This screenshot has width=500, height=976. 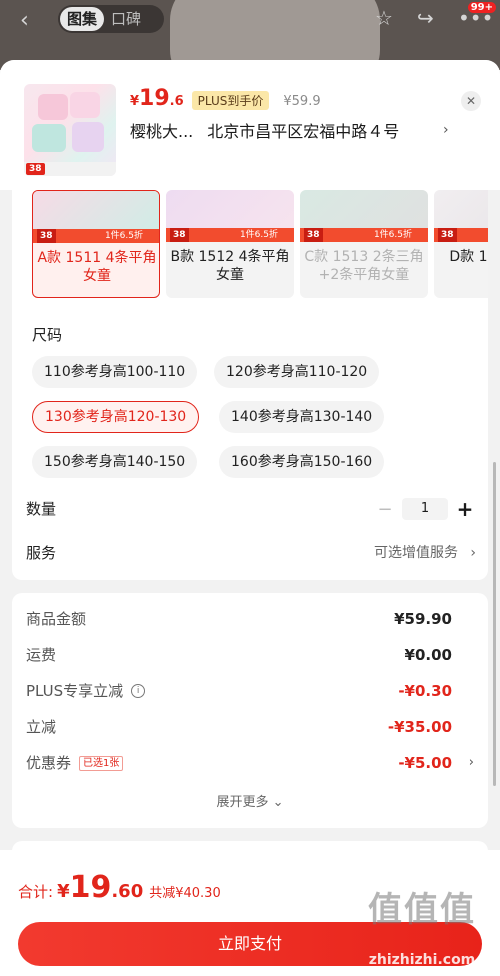 I want to click on quantity-input: 1, so click(x=425, y=509).